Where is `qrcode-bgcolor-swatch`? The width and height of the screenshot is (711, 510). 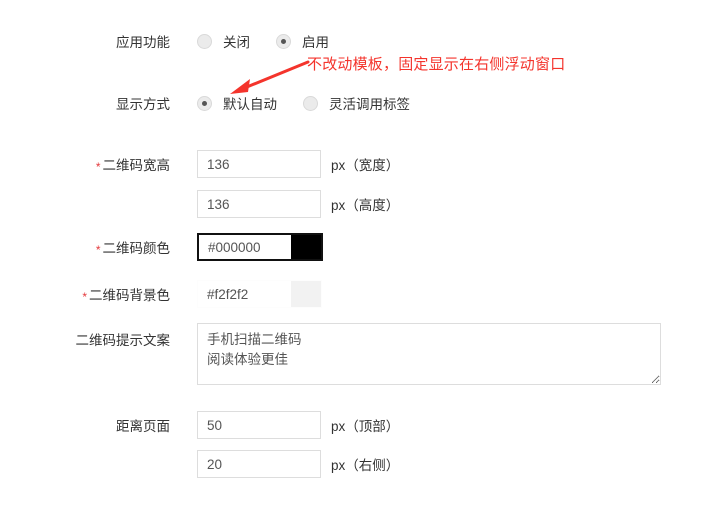 qrcode-bgcolor-swatch is located at coordinates (306, 294).